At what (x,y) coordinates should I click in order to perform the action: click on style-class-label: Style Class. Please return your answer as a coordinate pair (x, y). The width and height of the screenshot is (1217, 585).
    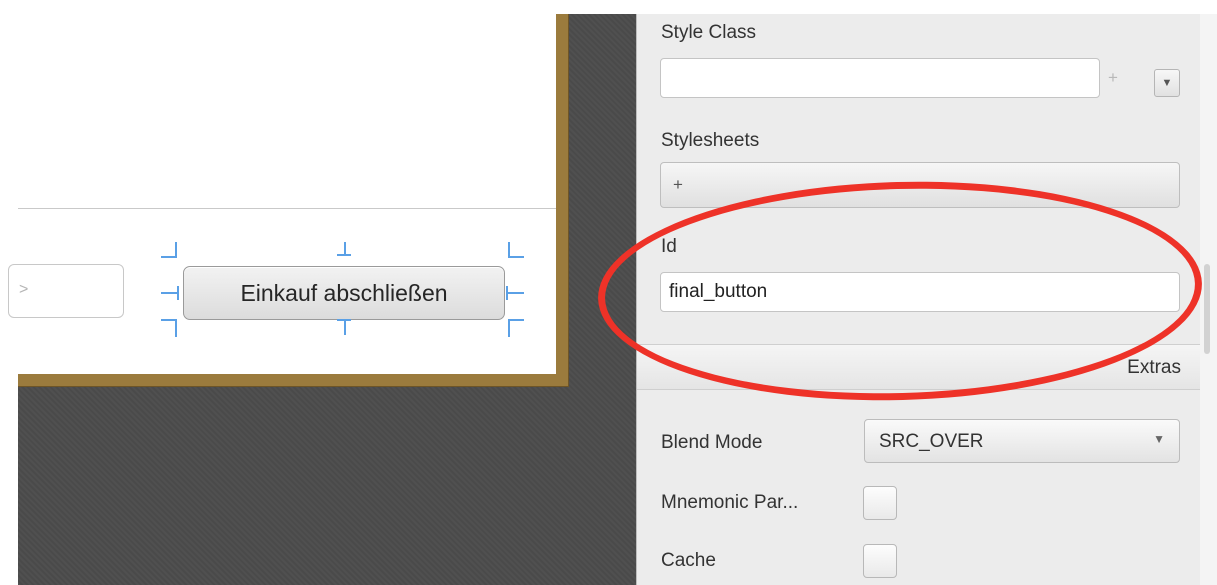
    Looking at the image, I should click on (709, 32).